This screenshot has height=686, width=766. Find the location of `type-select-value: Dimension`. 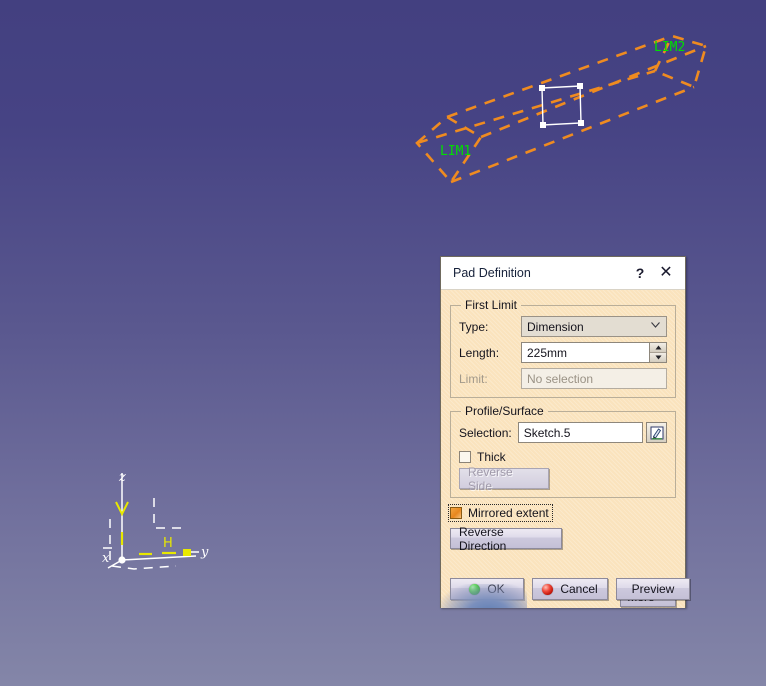

type-select-value: Dimension is located at coordinates (555, 326).